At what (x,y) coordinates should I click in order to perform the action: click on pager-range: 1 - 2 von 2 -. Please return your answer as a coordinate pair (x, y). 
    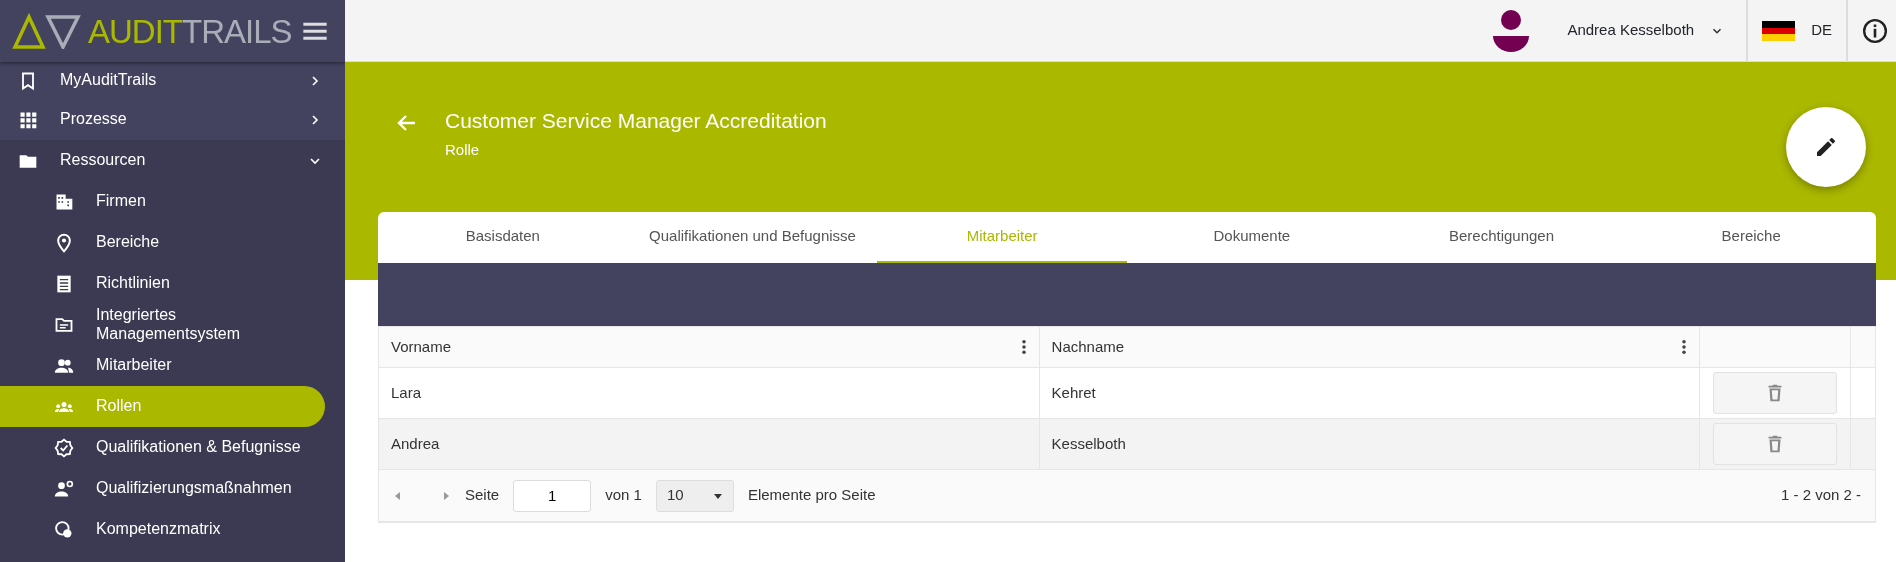
    Looking at the image, I should click on (1820, 495).